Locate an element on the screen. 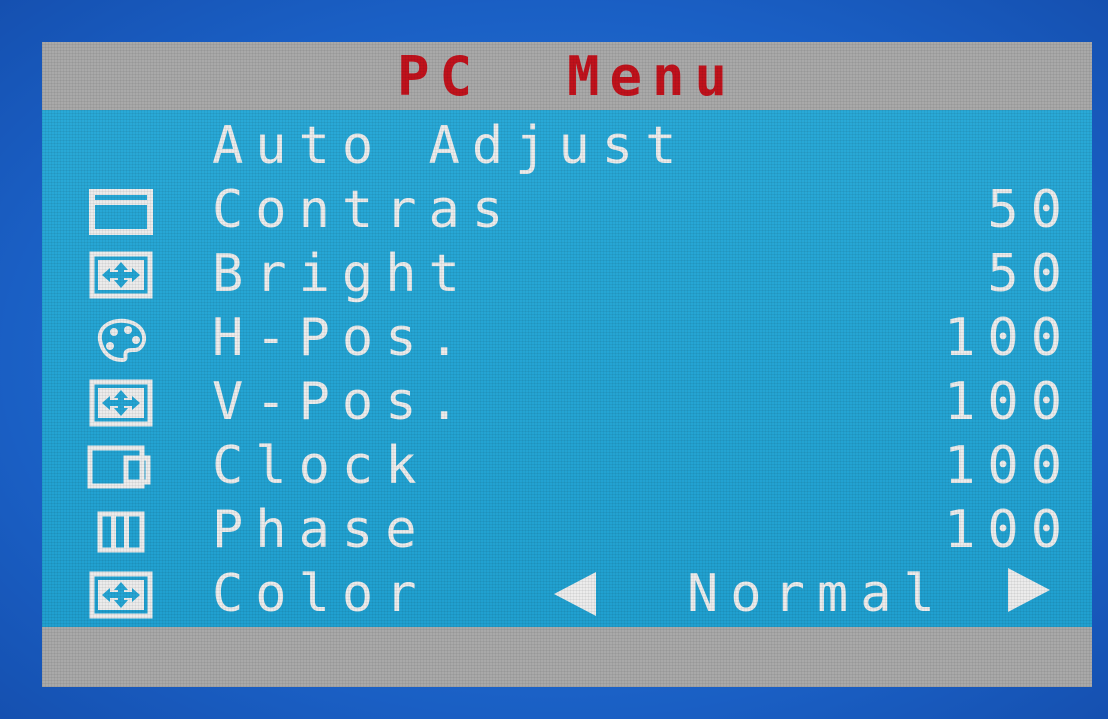  menu-item-clock: Clock 100 is located at coordinates (567, 466).